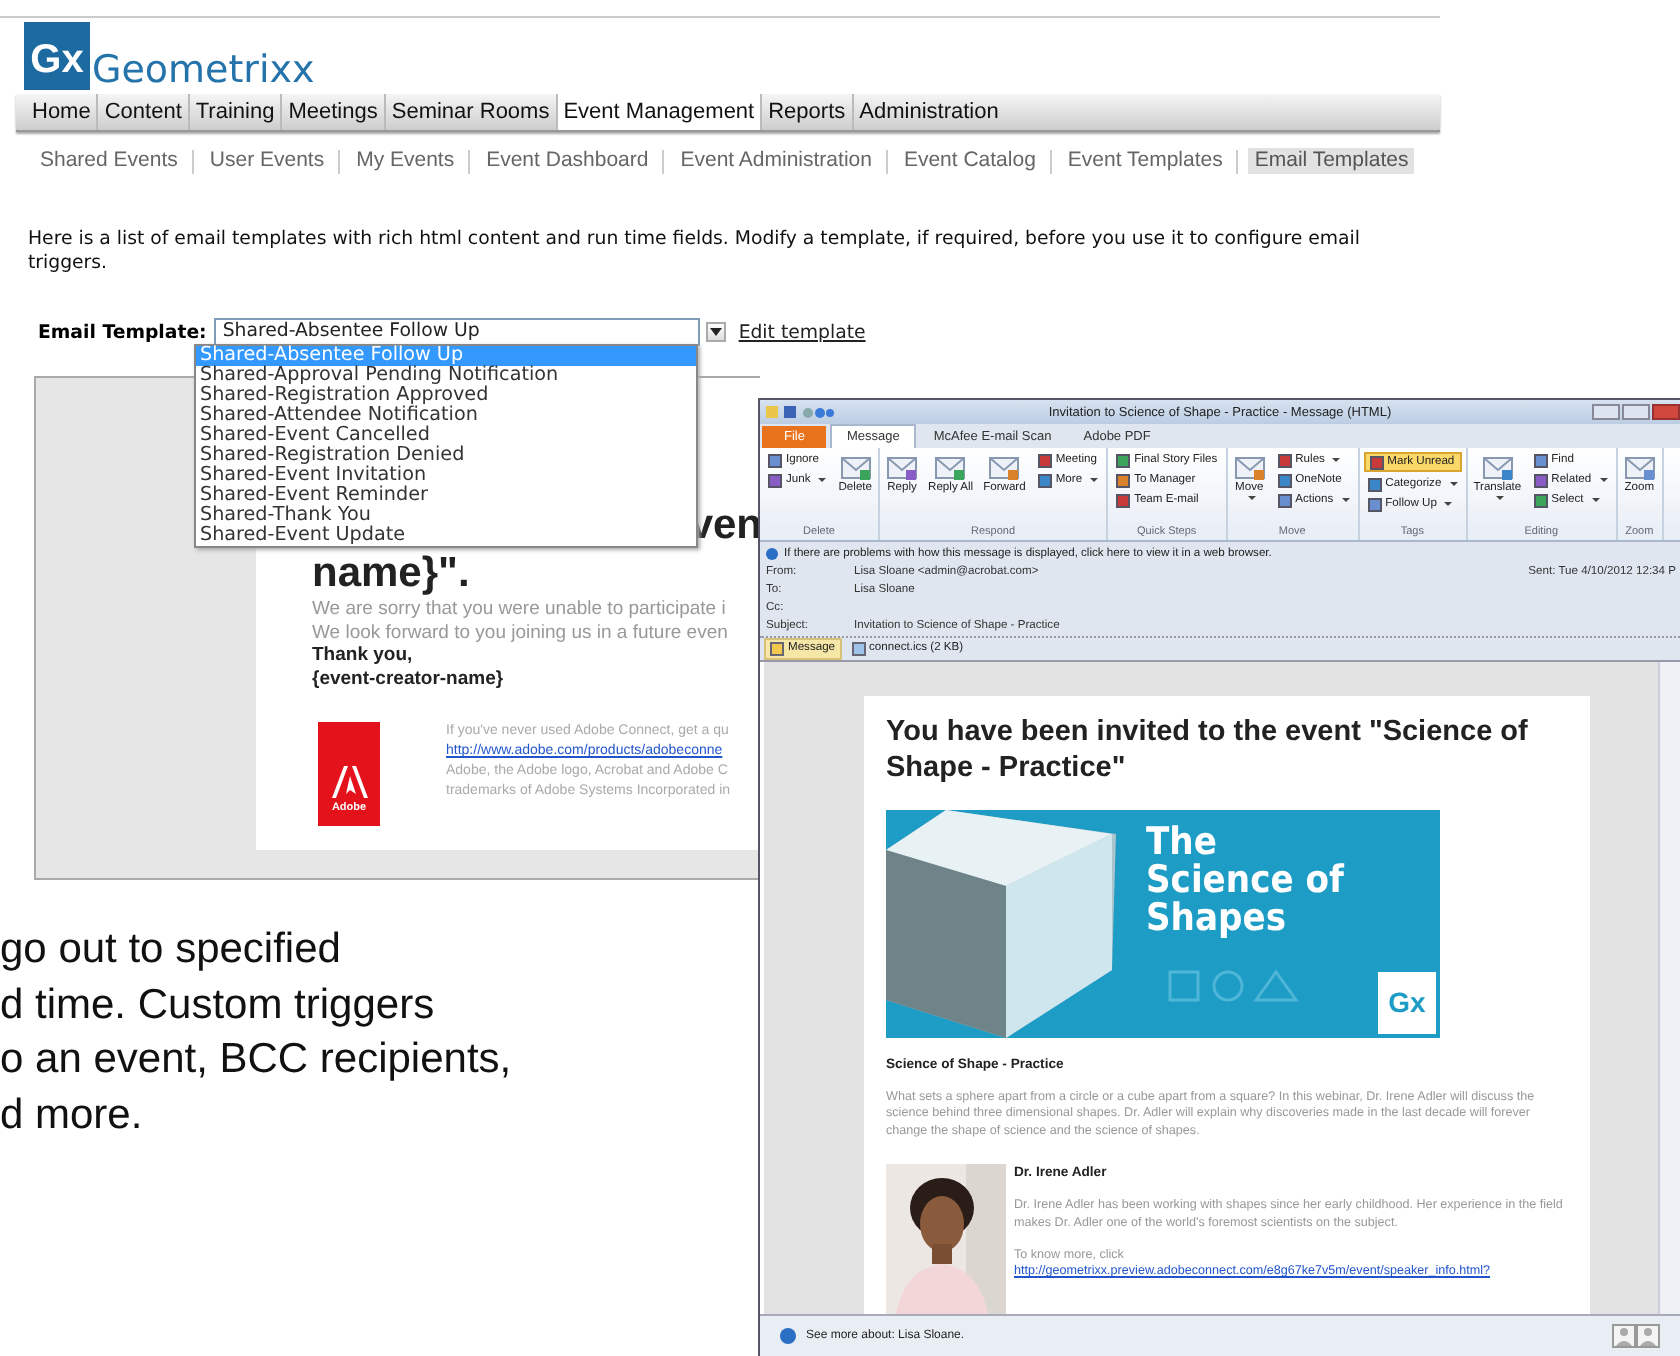 This screenshot has height=1356, width=1680. Describe the element at coordinates (802, 332) in the screenshot. I see `edit-template-link: Edit template` at that location.